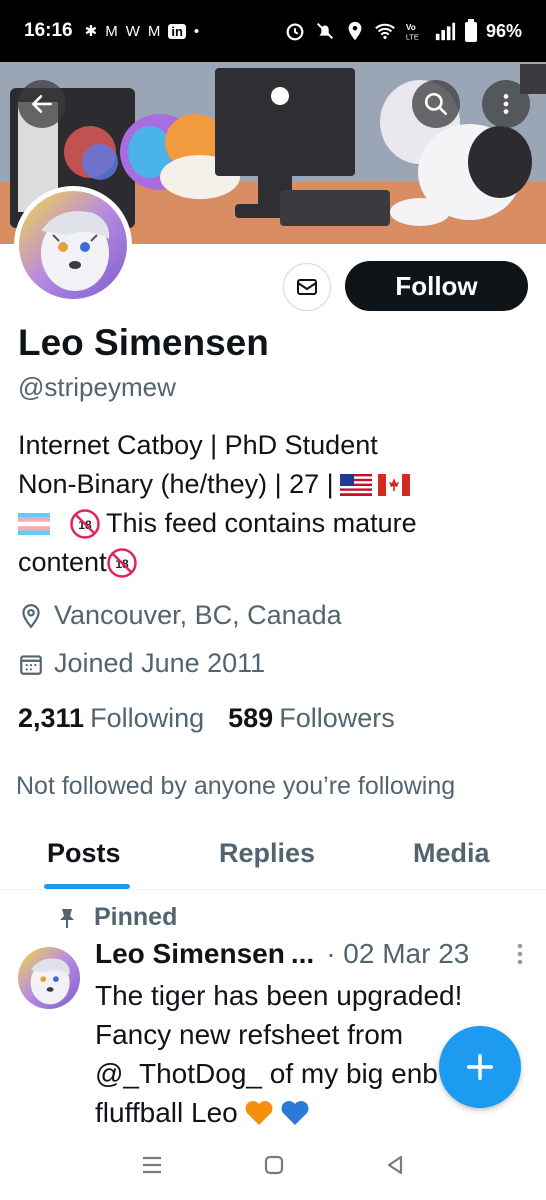 The height and width of the screenshot is (1200, 546). I want to click on alarm-icon, so click(295, 32).